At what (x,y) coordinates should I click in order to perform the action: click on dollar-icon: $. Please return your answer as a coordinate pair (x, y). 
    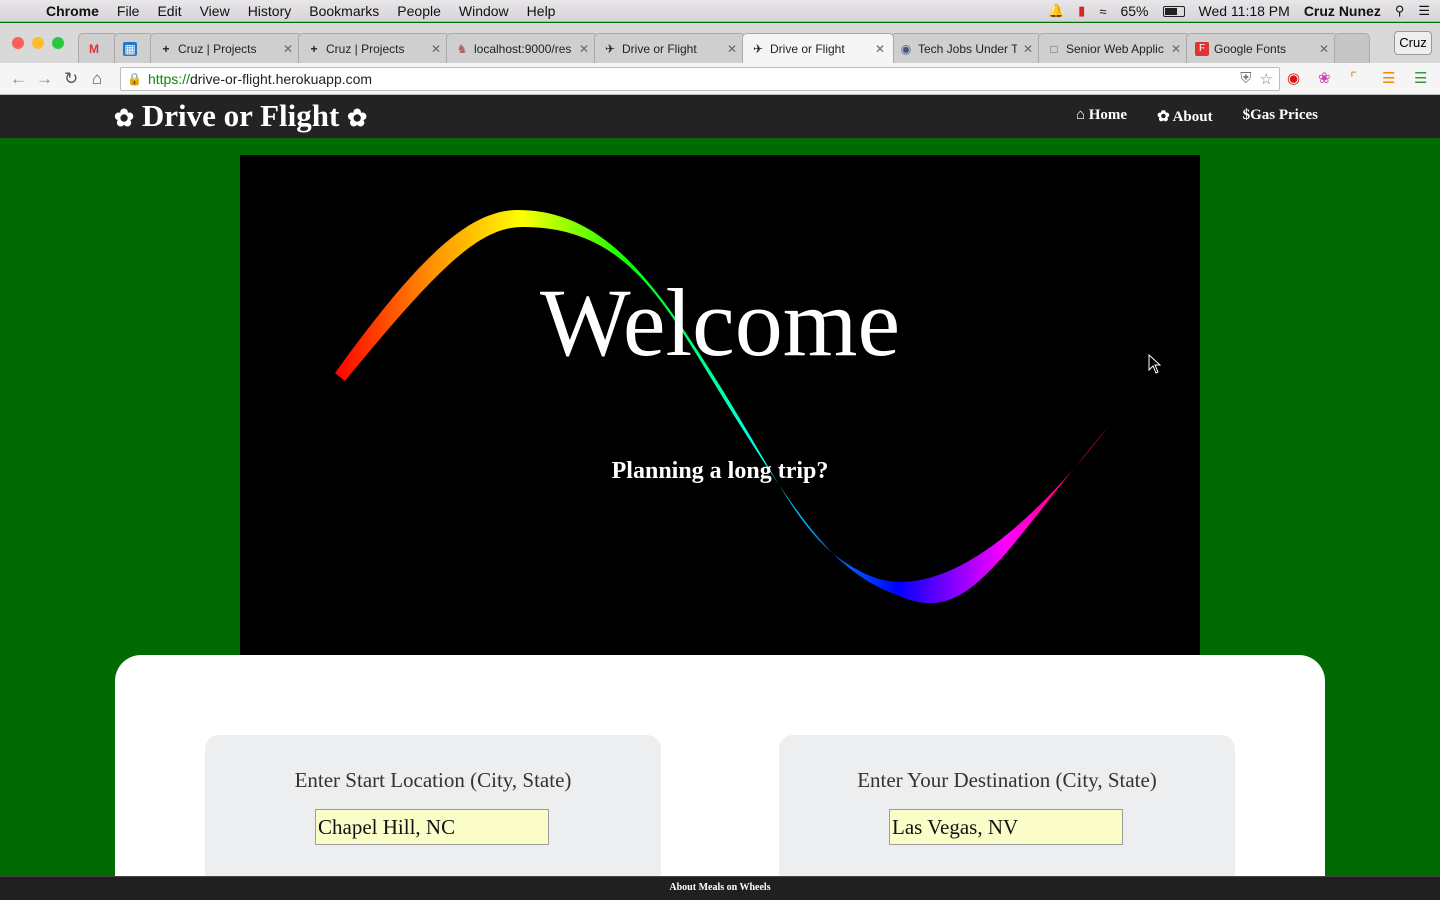
    Looking at the image, I should click on (1246, 115).